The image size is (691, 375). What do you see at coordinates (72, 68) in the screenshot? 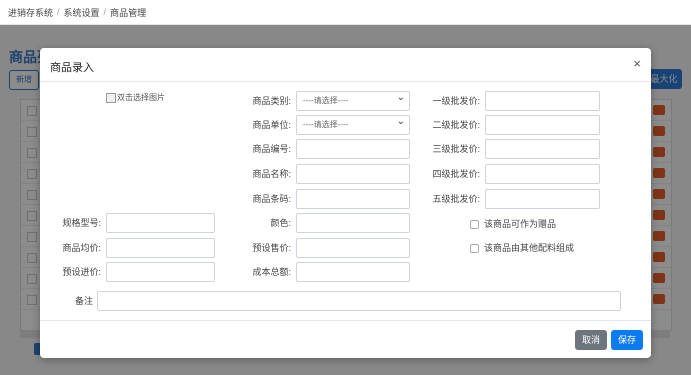
I see `dialog-title: 商品录入` at bounding box center [72, 68].